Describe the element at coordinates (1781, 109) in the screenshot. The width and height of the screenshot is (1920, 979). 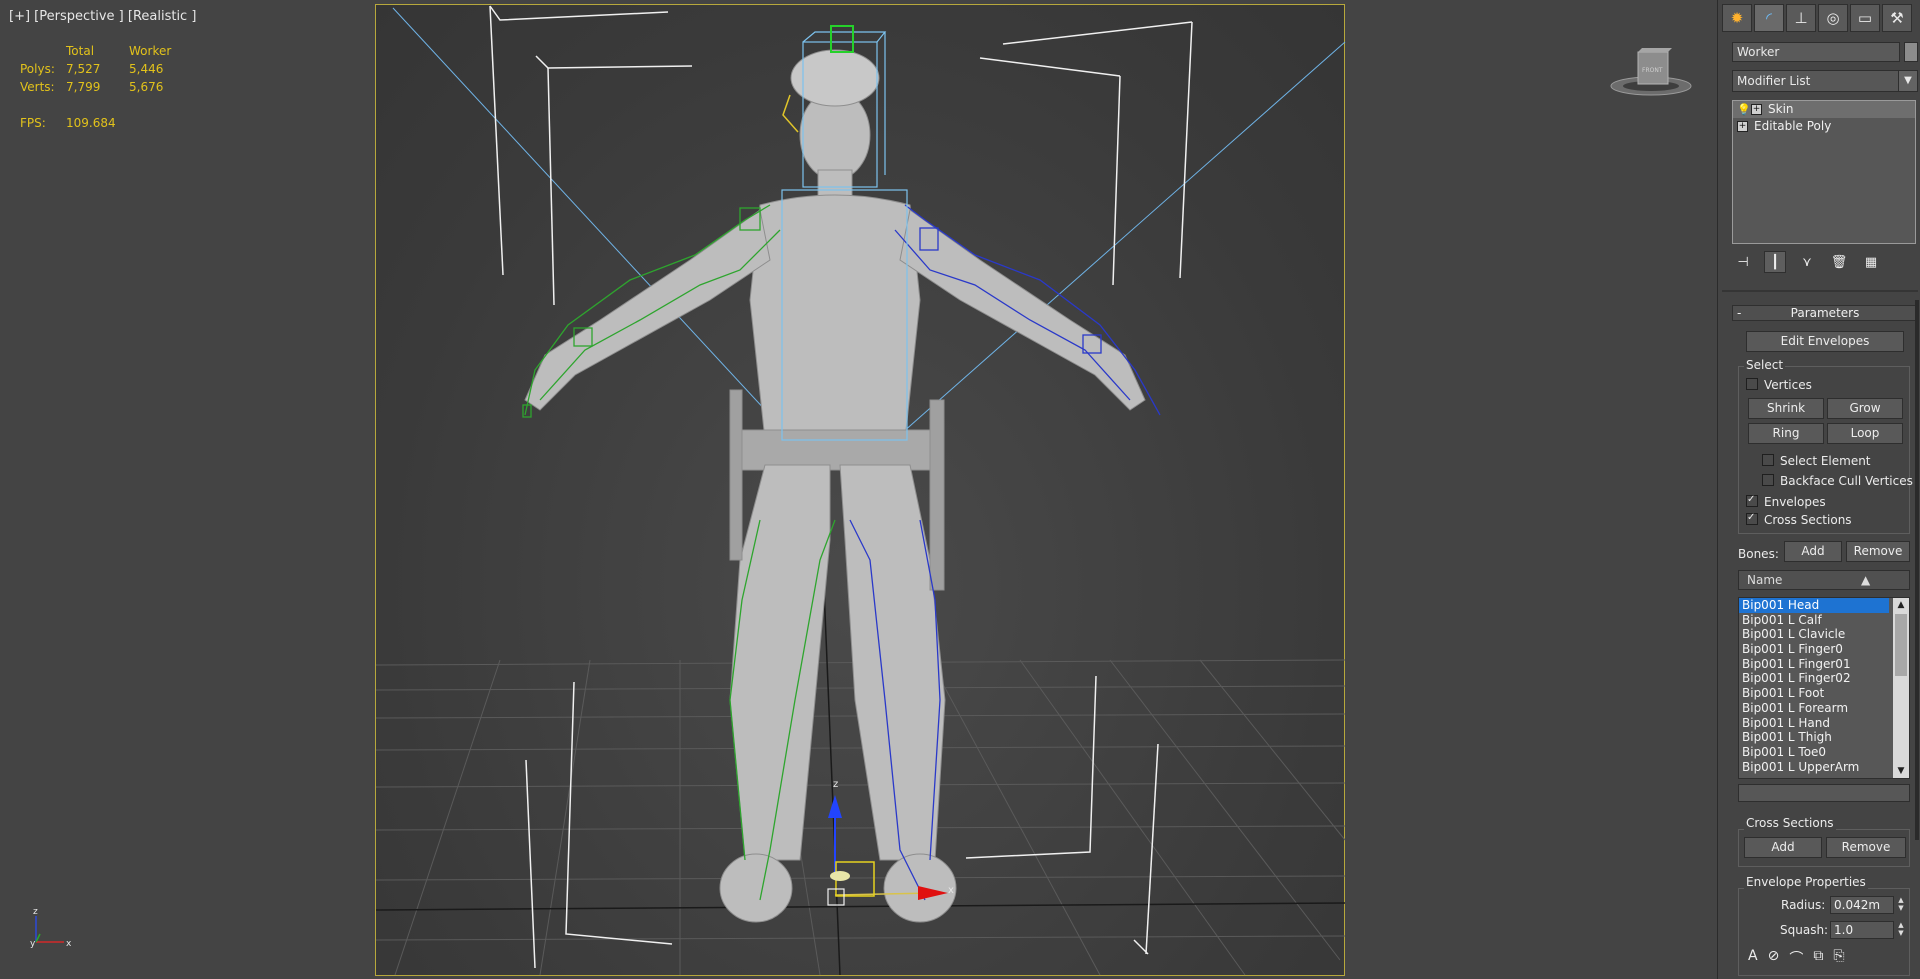
I see `stack-item-label: Skin` at that location.